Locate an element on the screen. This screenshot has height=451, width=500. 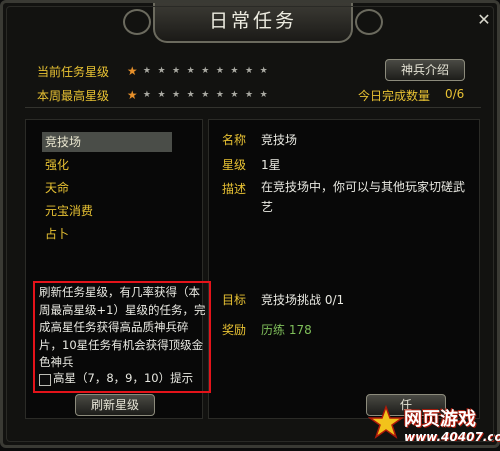
task-item-divination: 占卜 is located at coordinates (107, 234).